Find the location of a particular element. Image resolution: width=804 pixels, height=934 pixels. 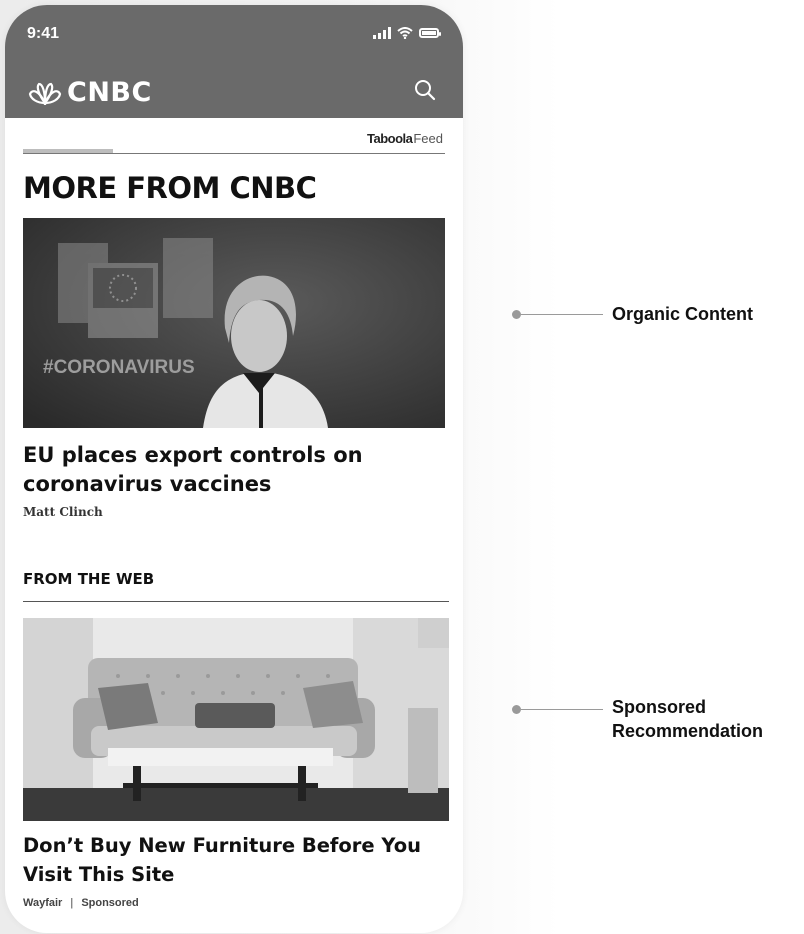

taboola-feed-label: Feed is located at coordinates (428, 138).